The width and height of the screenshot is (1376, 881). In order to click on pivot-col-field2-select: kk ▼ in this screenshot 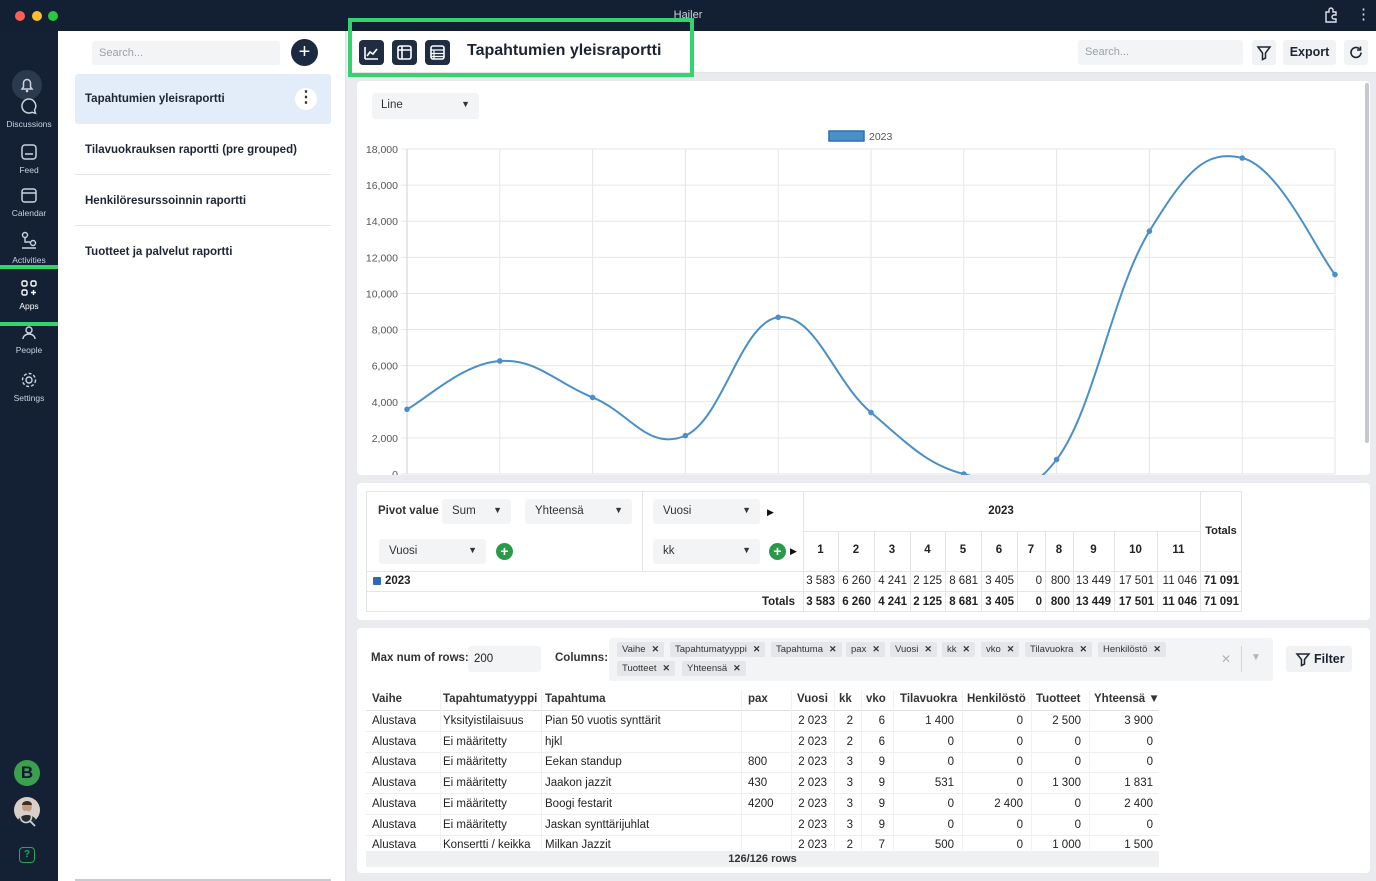, I will do `click(706, 551)`.